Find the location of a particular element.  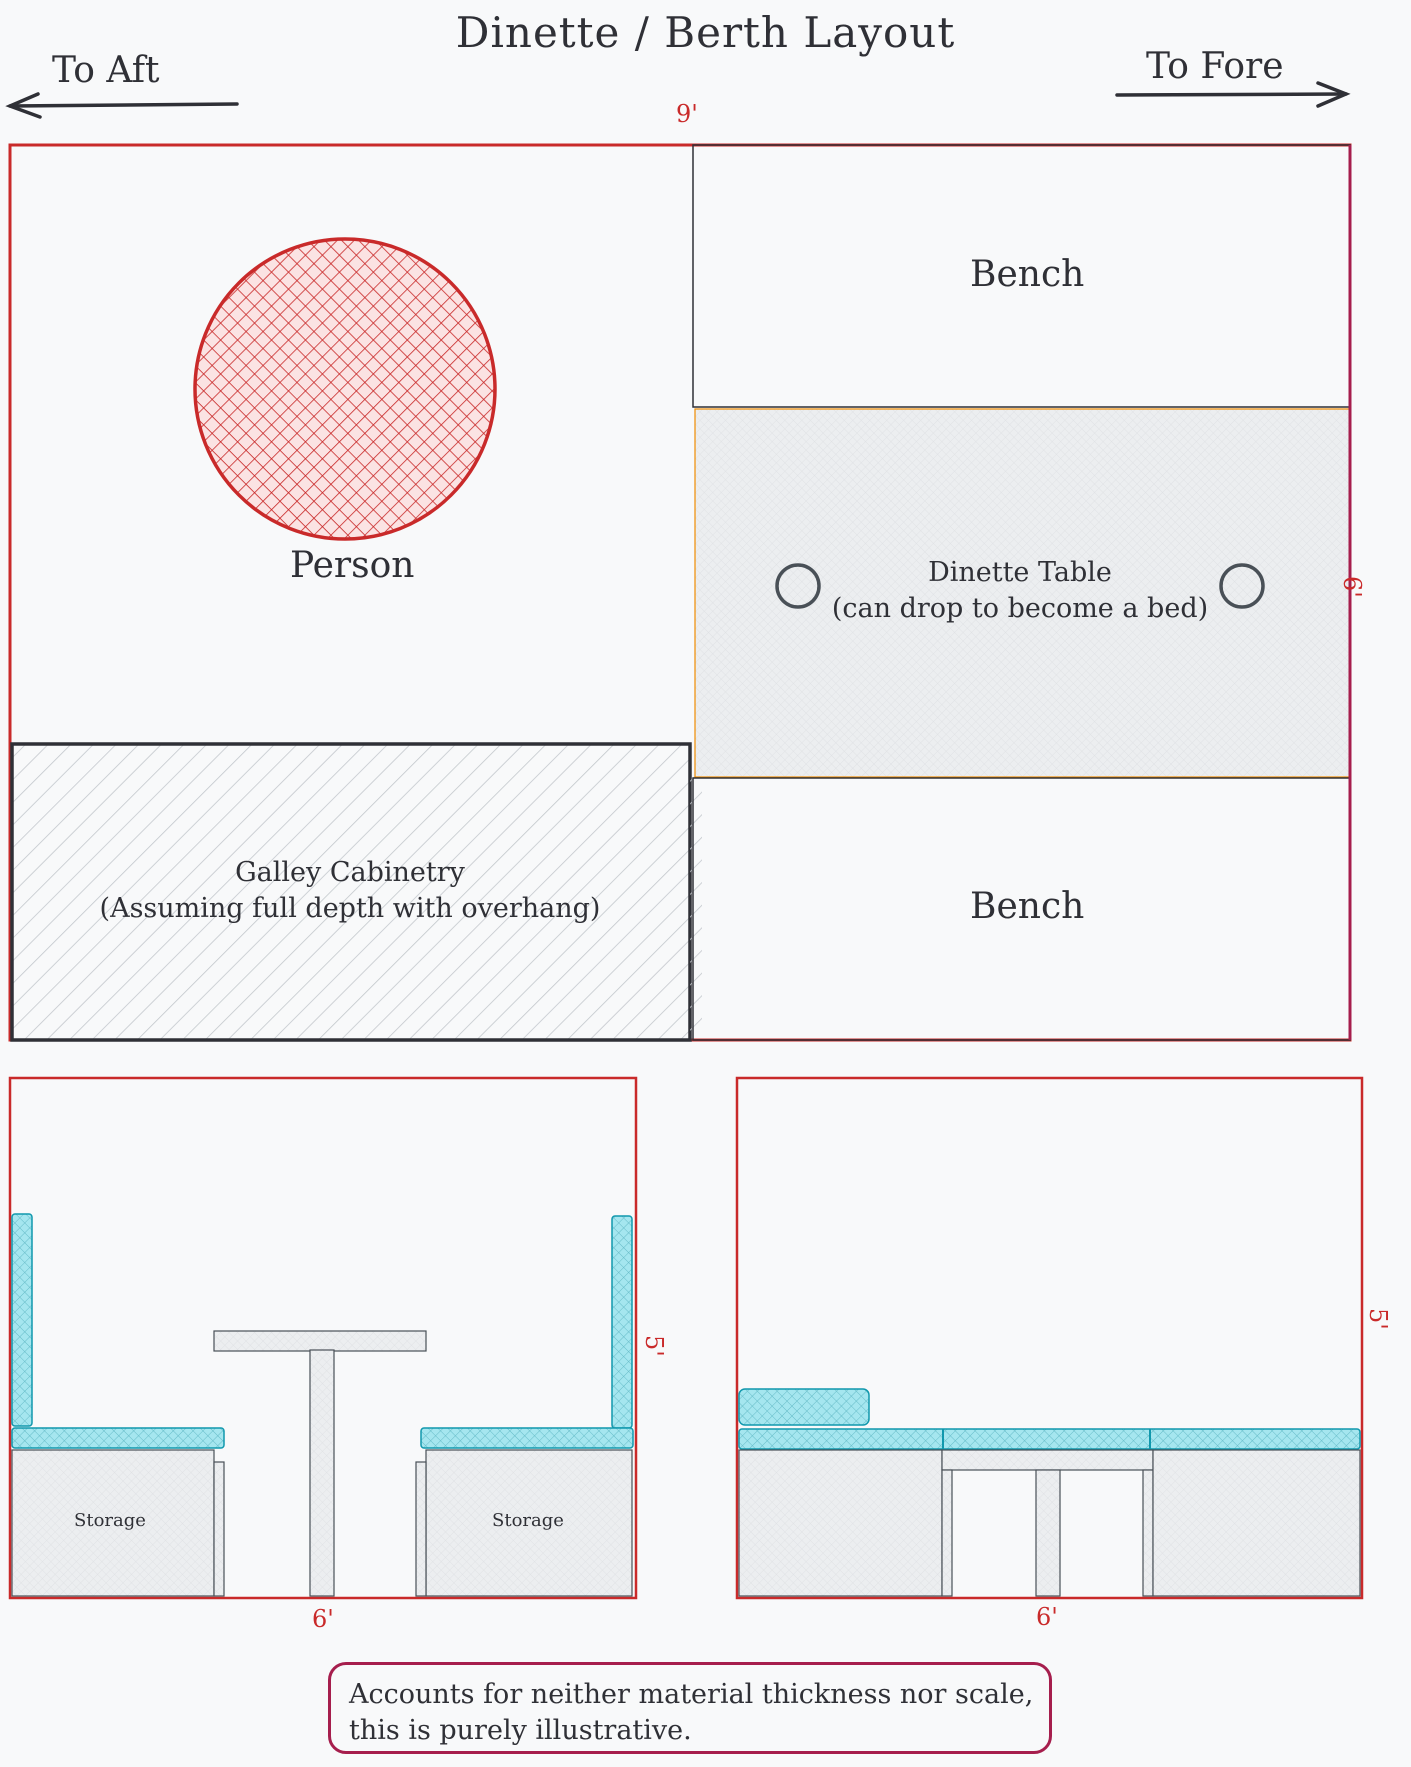

left-backrest-right is located at coordinates (622, 1322).